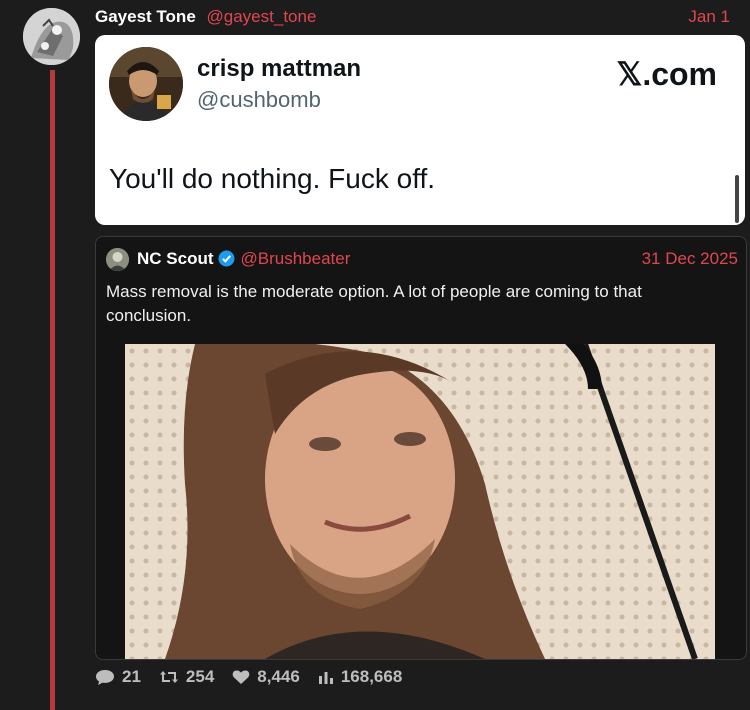 The image size is (750, 710). I want to click on embed-author-name: crisp mattman, so click(279, 68).